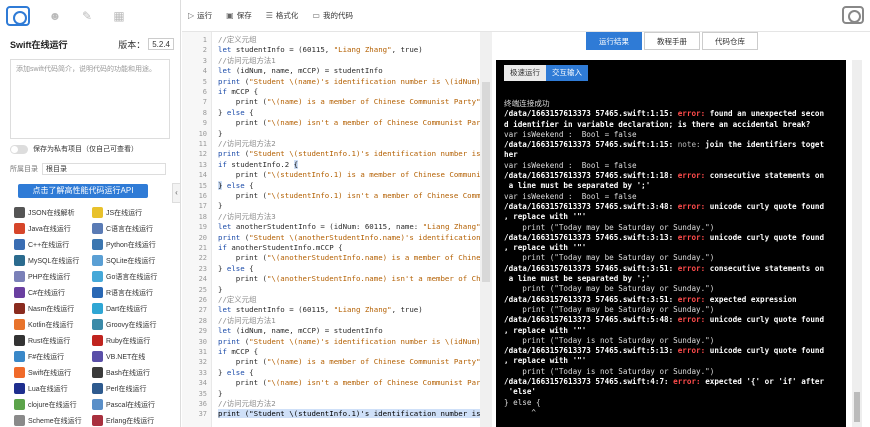  What do you see at coordinates (129, 260) in the screenshot?
I see `language-link: SQLite在线运行` at bounding box center [129, 260].